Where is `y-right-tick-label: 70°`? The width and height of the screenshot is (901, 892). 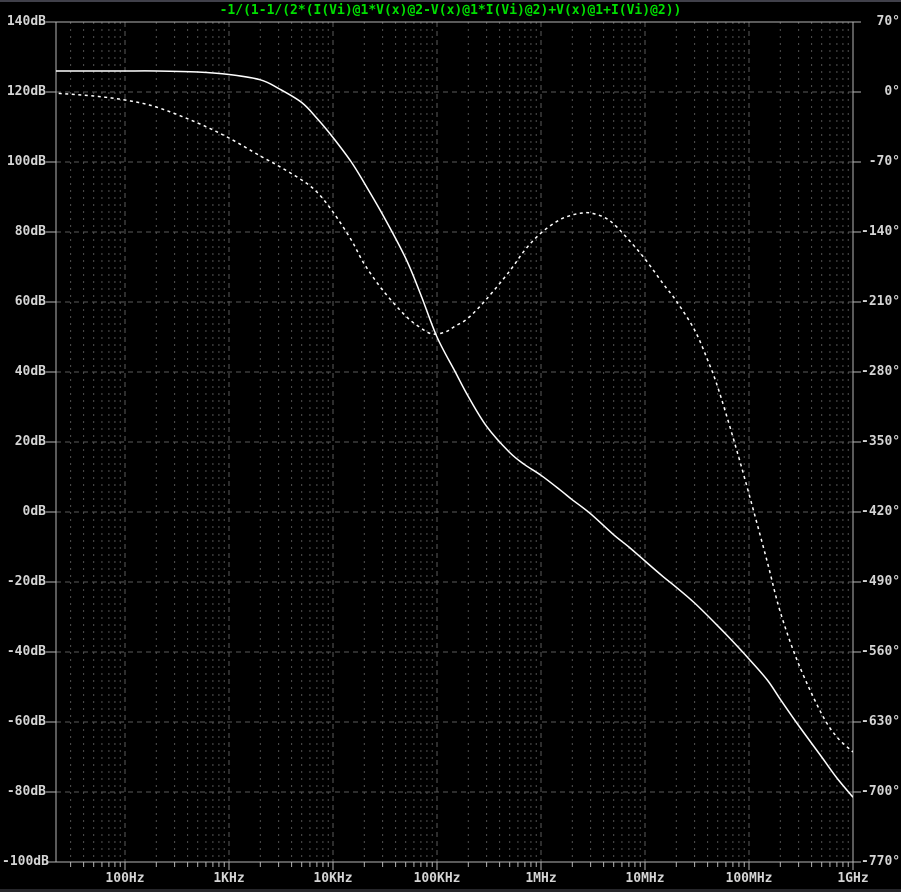
y-right-tick-label: 70° is located at coordinates (888, 21).